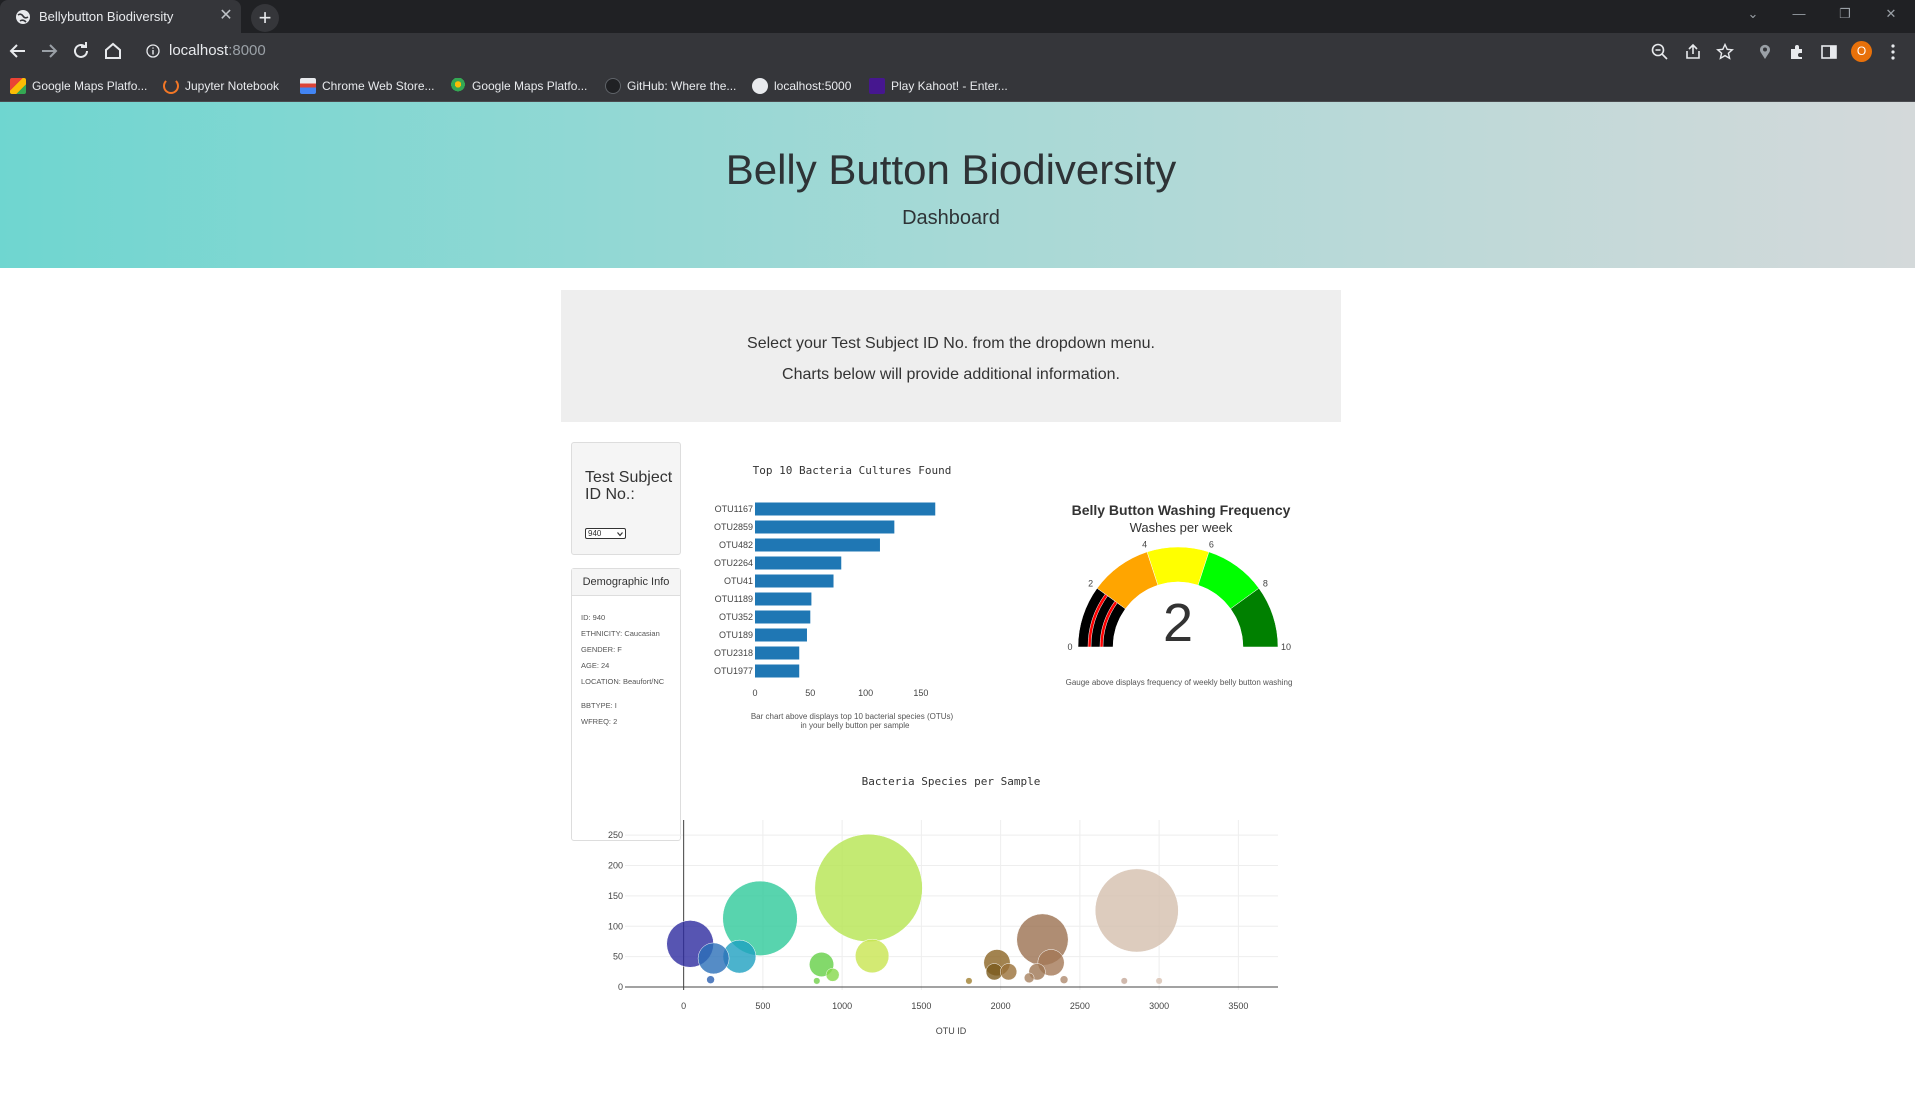 This screenshot has height=1100, width=1915. What do you see at coordinates (762, 1006) in the screenshot?
I see `bubble-x-tick-label: 500` at bounding box center [762, 1006].